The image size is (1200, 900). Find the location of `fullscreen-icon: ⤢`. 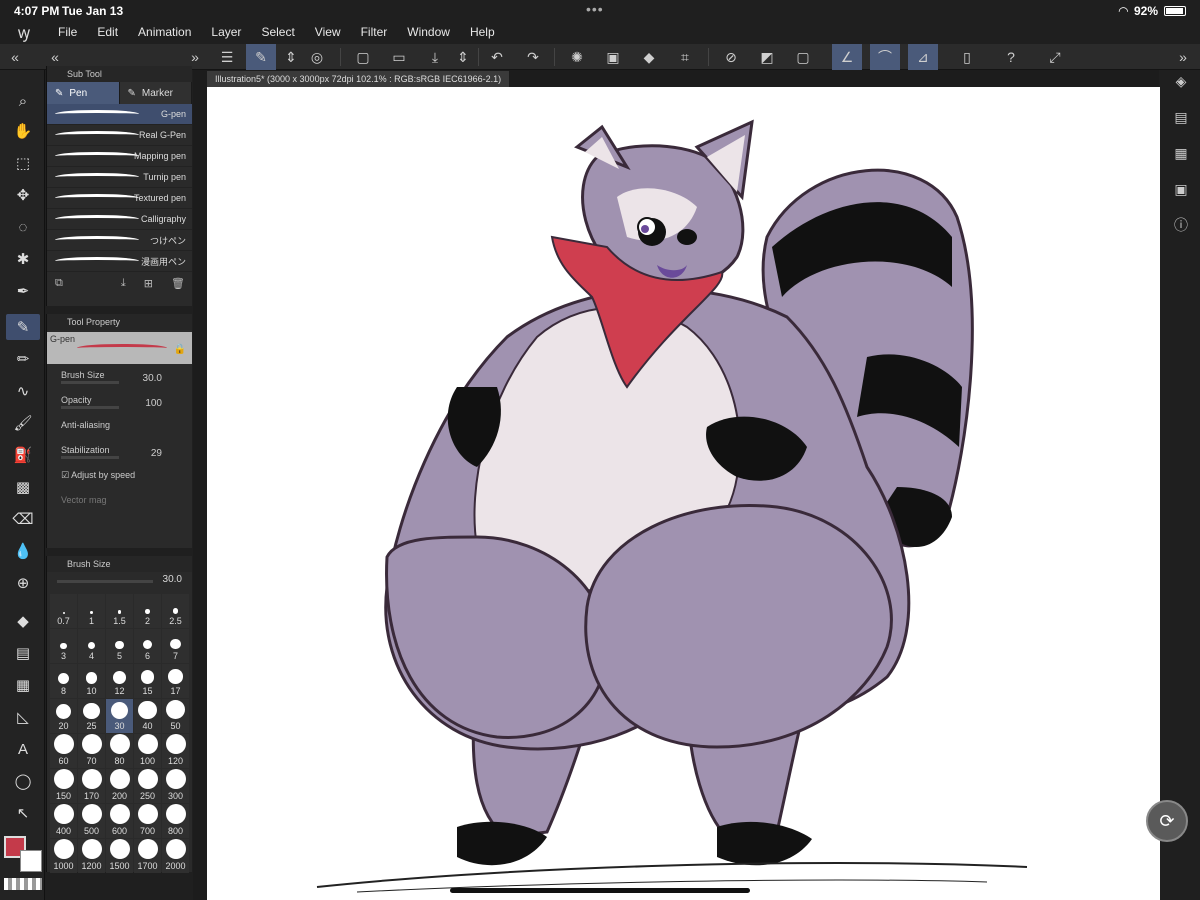

fullscreen-icon: ⤢ is located at coordinates (1055, 57).